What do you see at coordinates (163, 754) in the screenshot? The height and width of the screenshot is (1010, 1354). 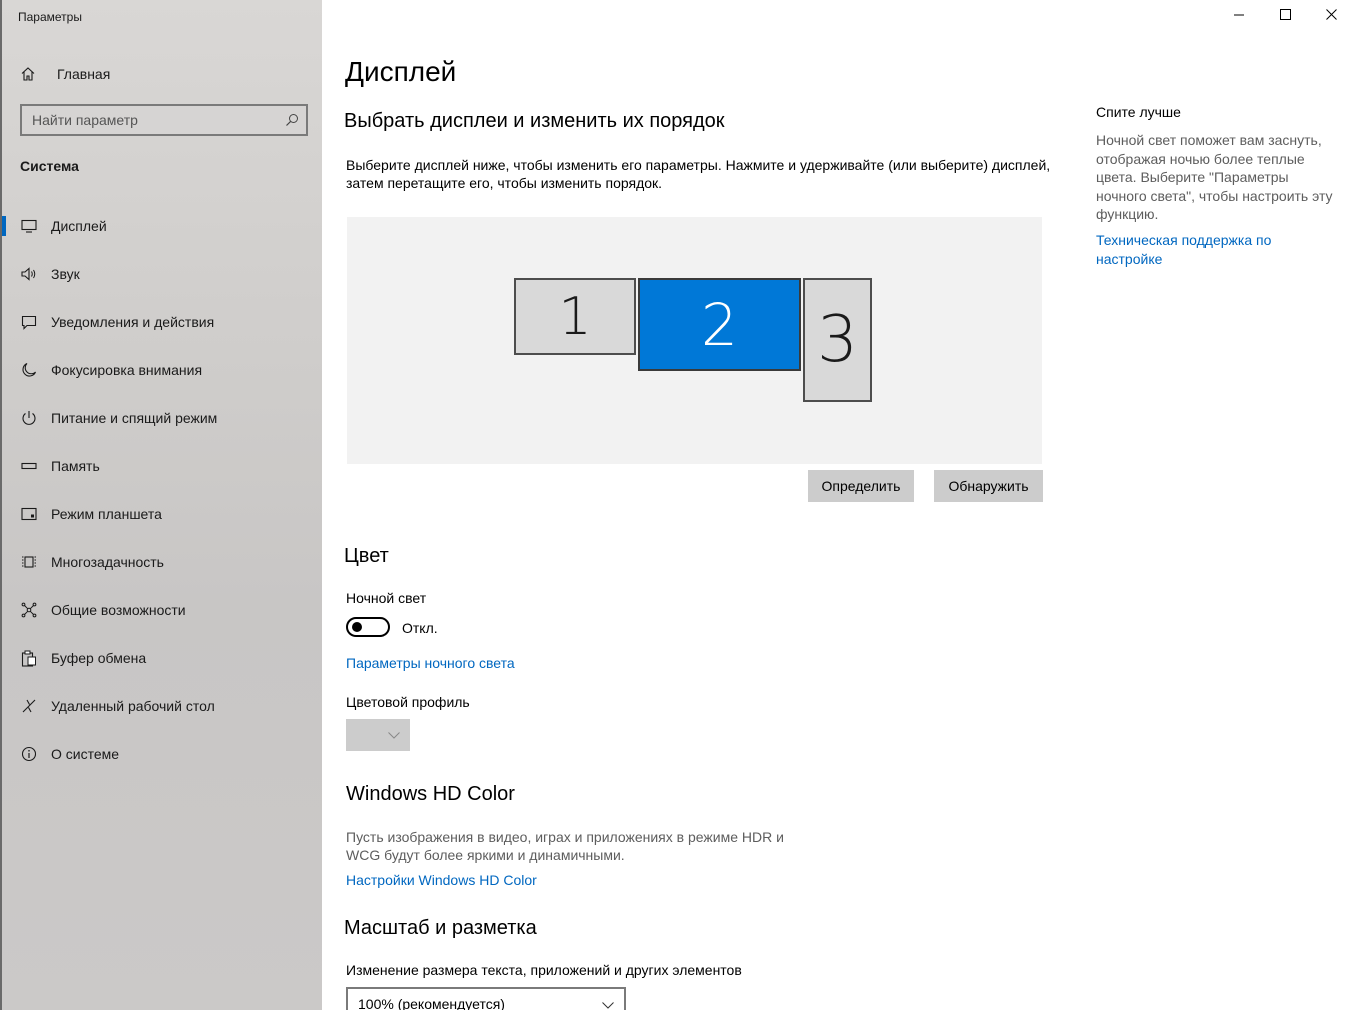 I see `sidebar-item-about: О системе` at bounding box center [163, 754].